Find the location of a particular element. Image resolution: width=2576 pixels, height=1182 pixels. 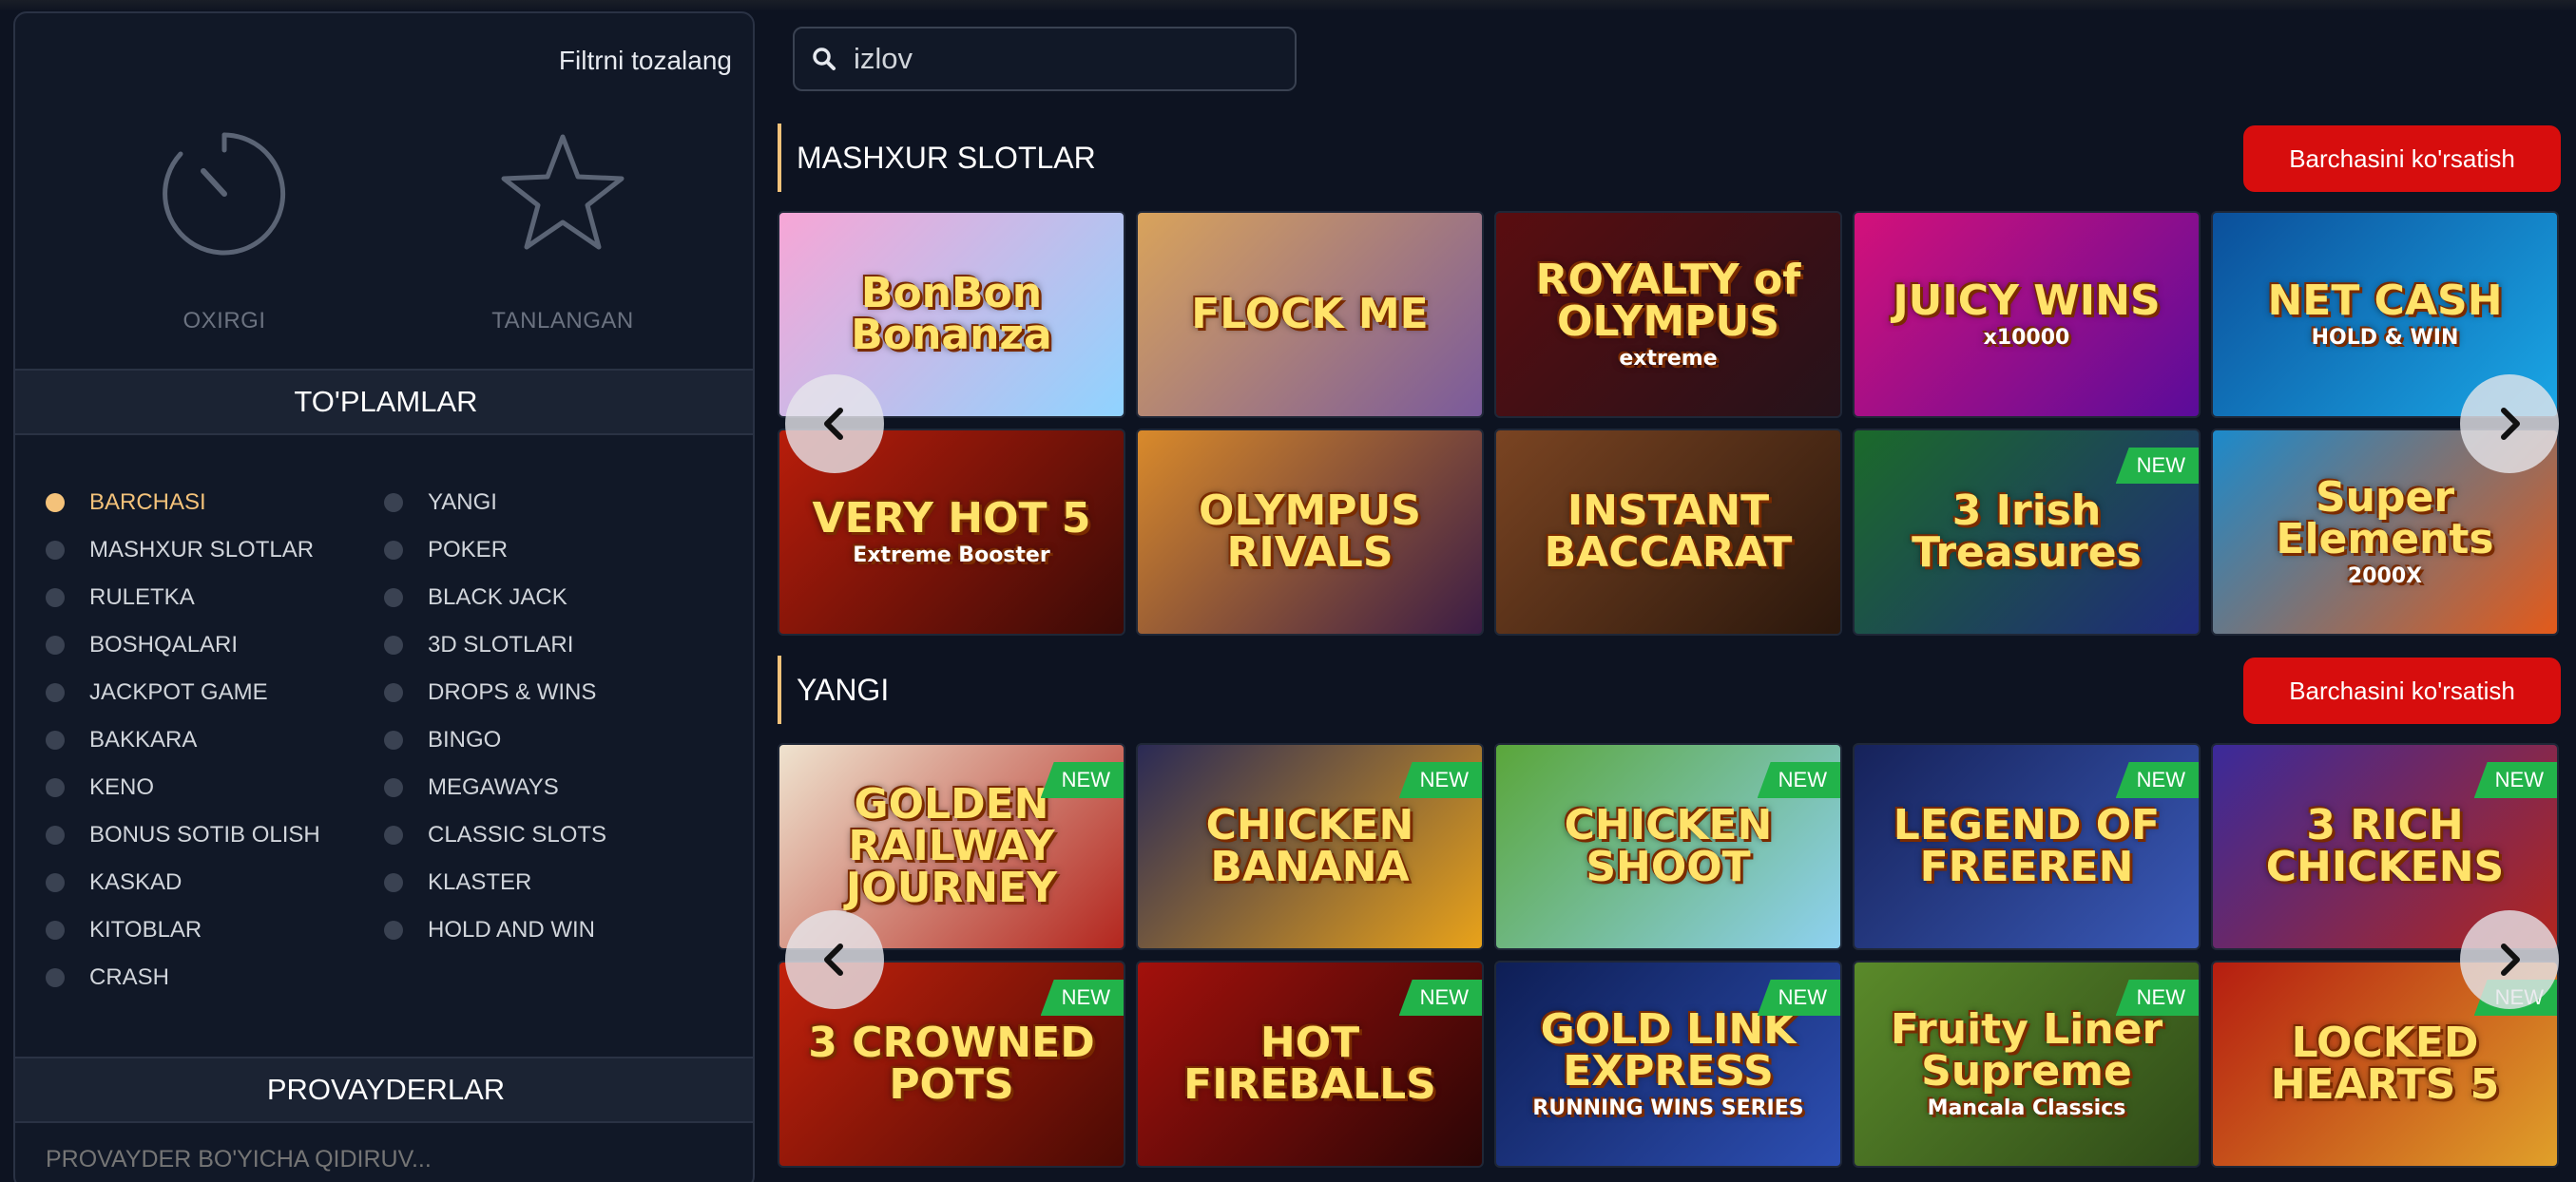

game-tile: JUICY WINS x10000 is located at coordinates (2027, 314).